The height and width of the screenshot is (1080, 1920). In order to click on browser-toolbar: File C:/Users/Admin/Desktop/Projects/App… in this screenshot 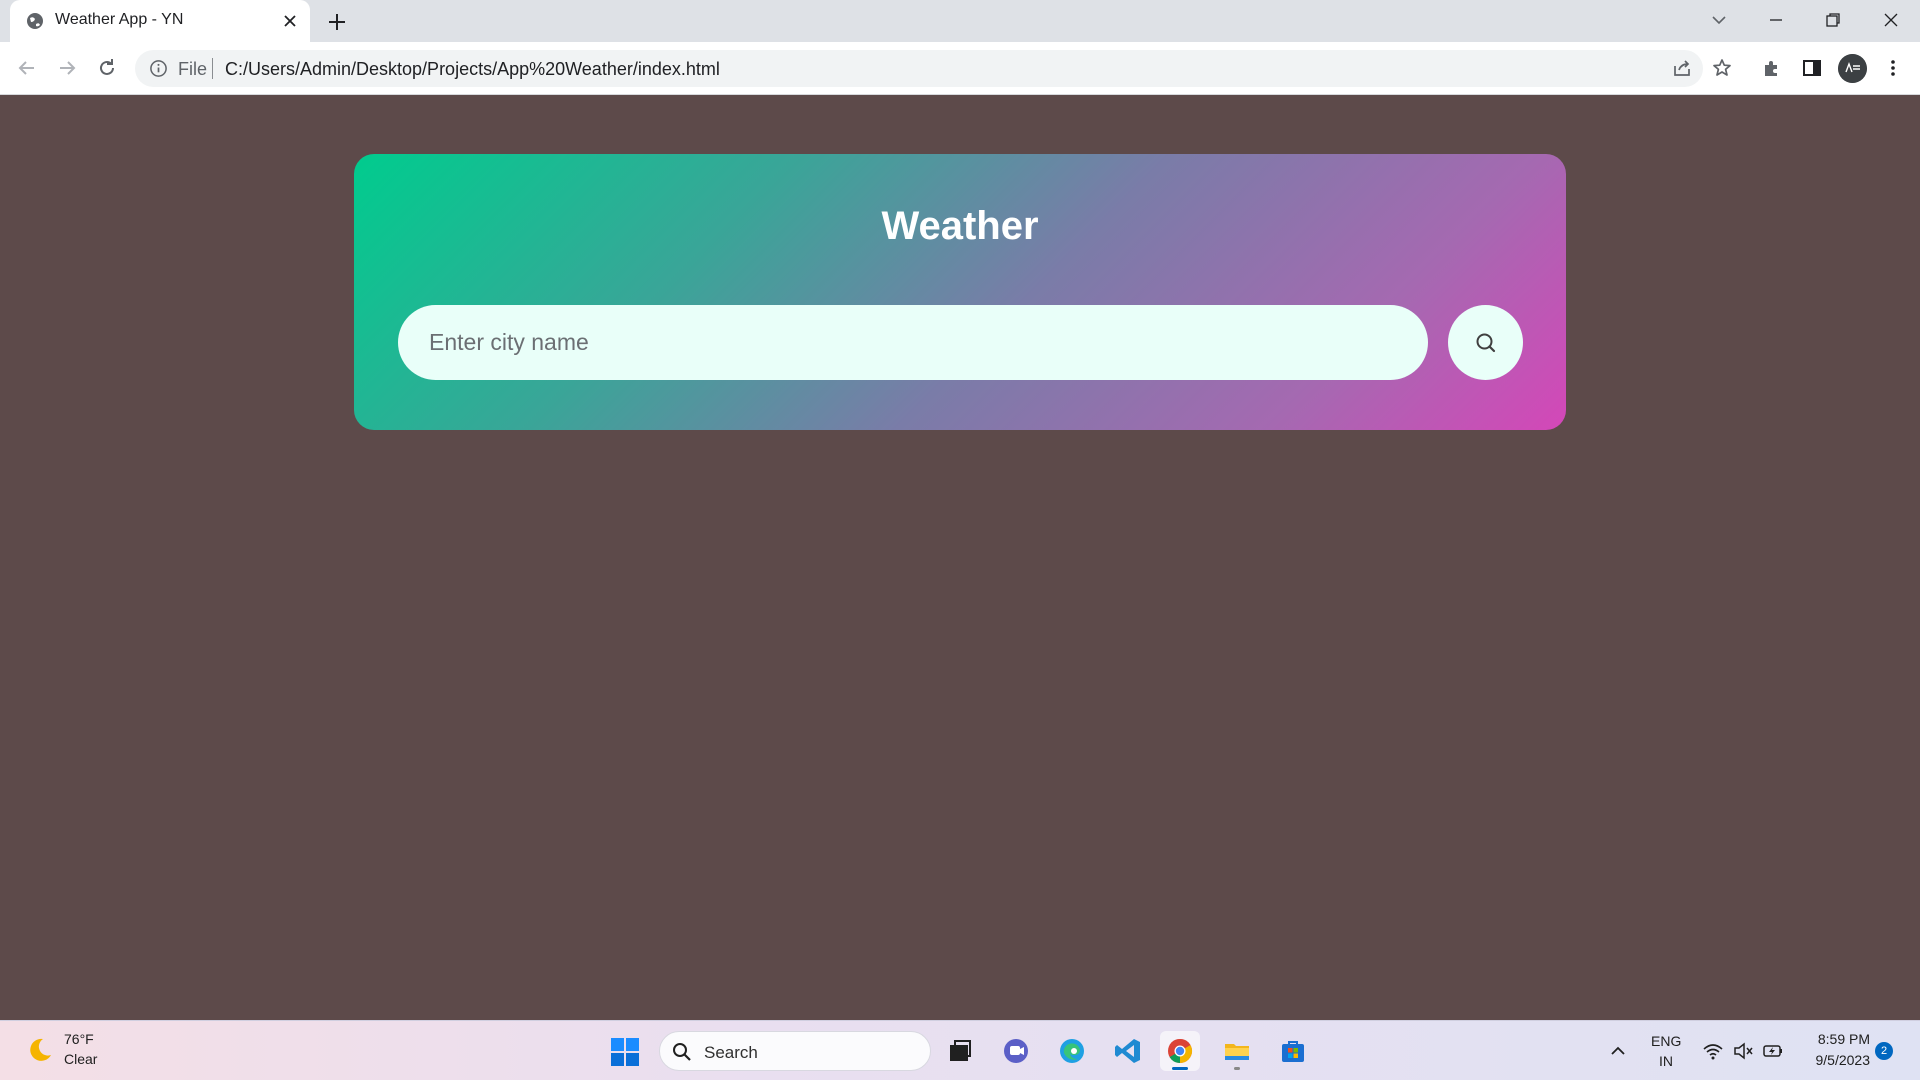, I will do `click(960, 68)`.